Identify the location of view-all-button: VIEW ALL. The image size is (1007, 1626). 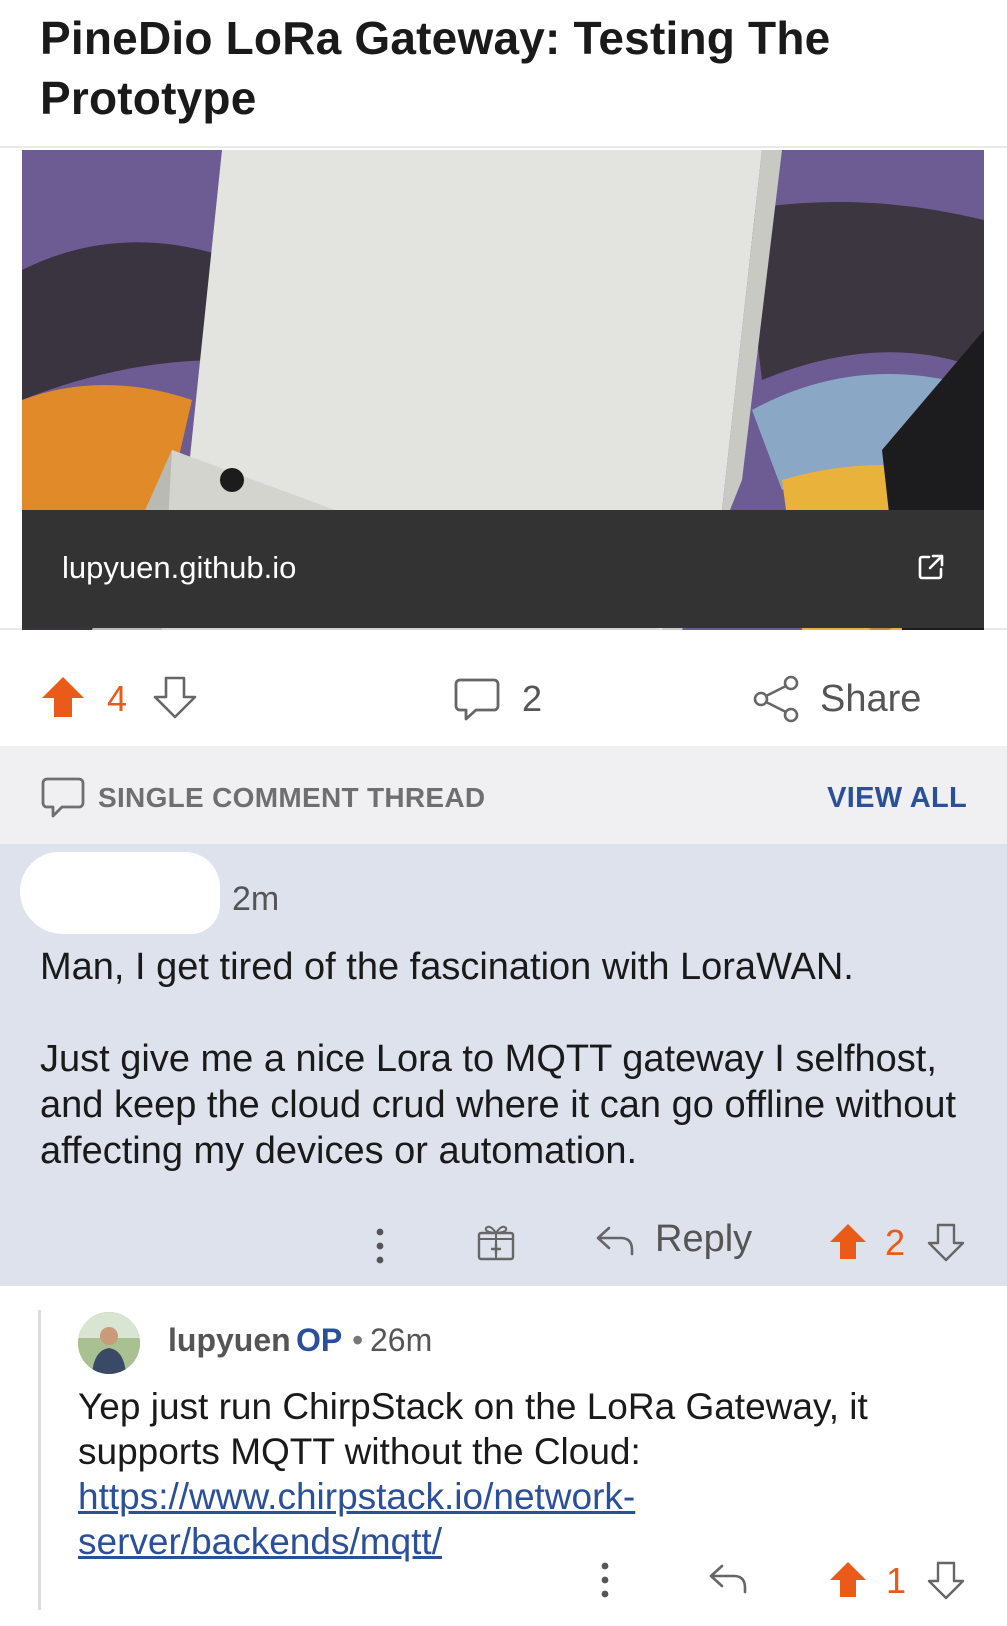
(897, 798).